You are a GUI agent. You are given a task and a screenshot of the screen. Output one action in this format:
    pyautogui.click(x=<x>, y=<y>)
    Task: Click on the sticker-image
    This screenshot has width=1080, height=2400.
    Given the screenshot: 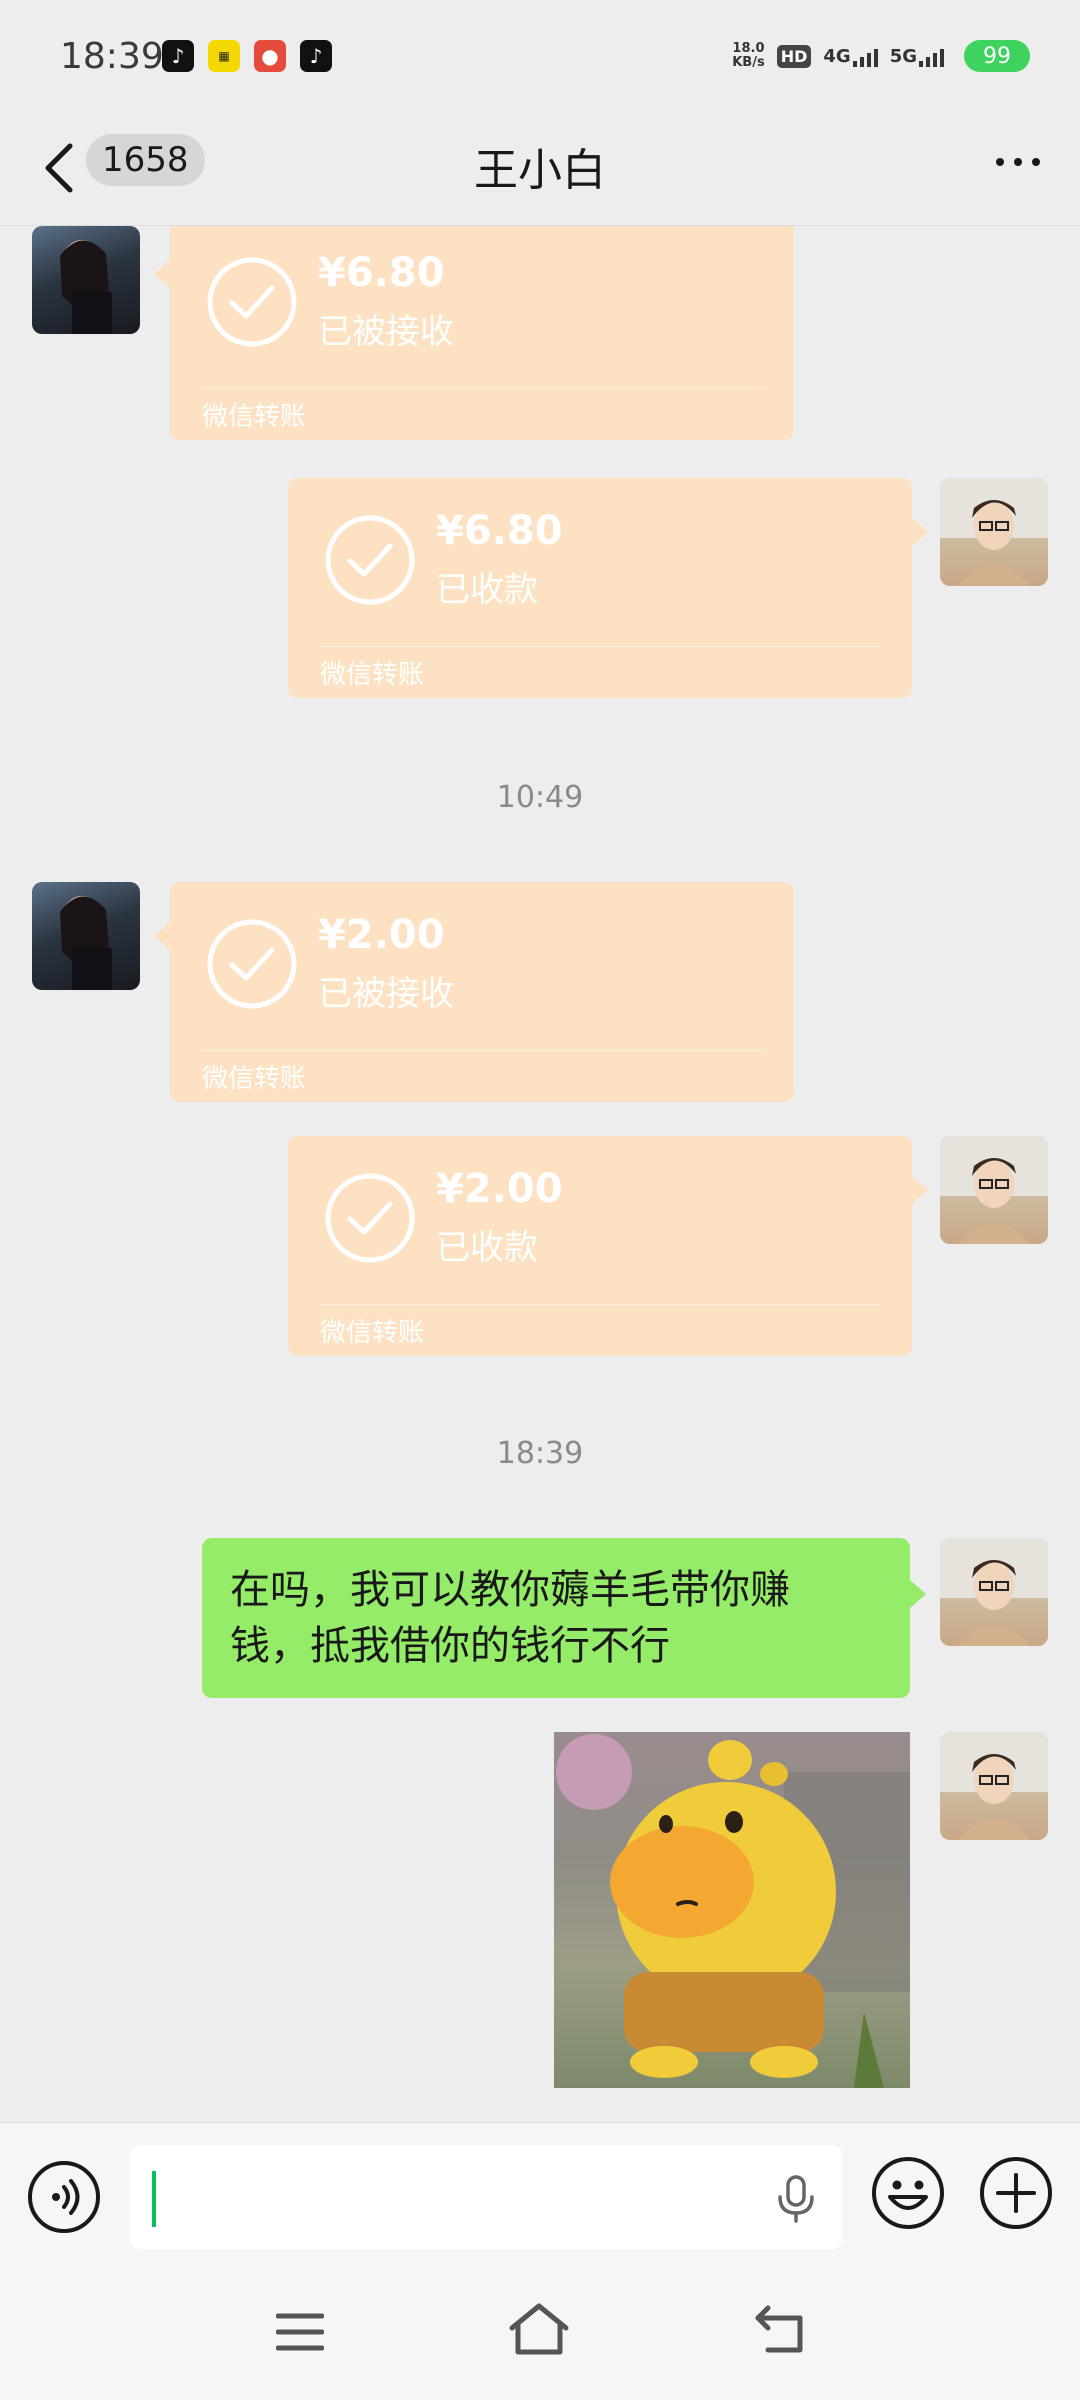 What is the action you would take?
    pyautogui.click(x=732, y=1910)
    